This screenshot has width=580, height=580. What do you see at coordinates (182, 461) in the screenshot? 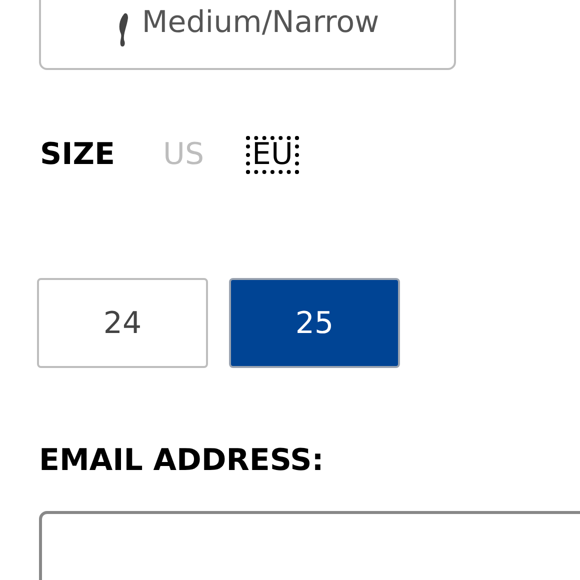
I see `email-label: EMAIL ADDRESS:` at bounding box center [182, 461].